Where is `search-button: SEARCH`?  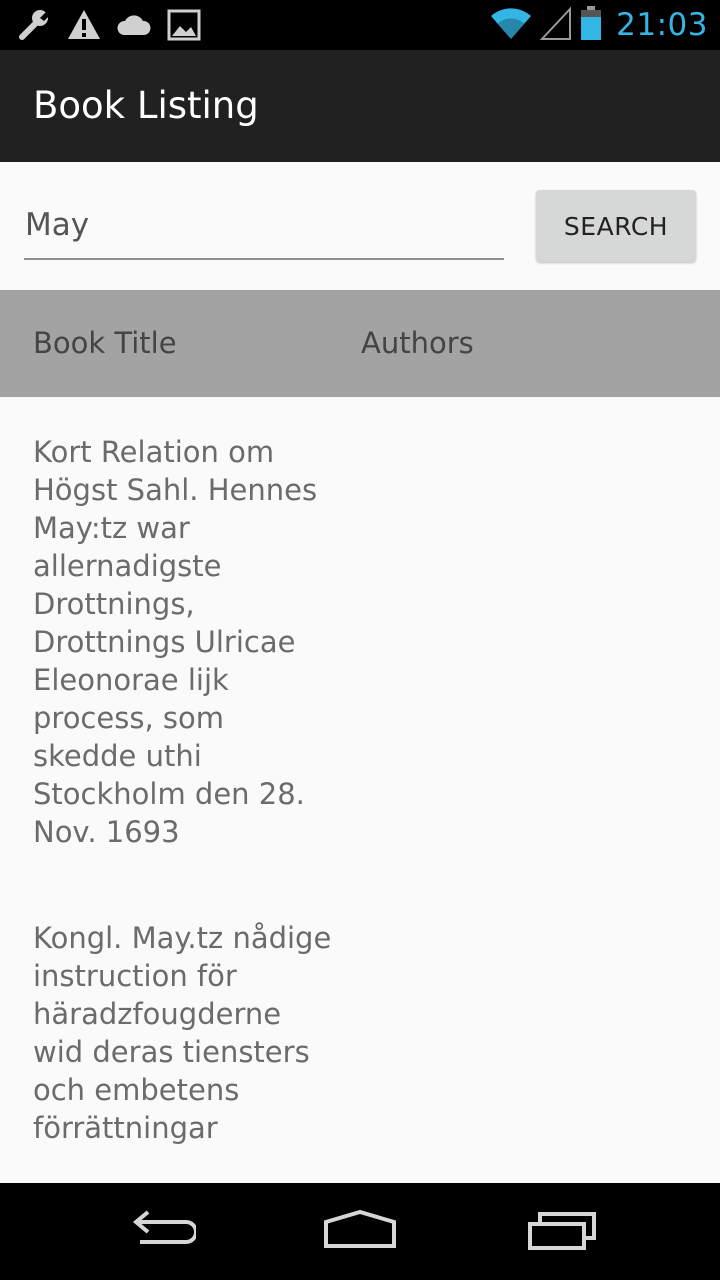
search-button: SEARCH is located at coordinates (616, 226).